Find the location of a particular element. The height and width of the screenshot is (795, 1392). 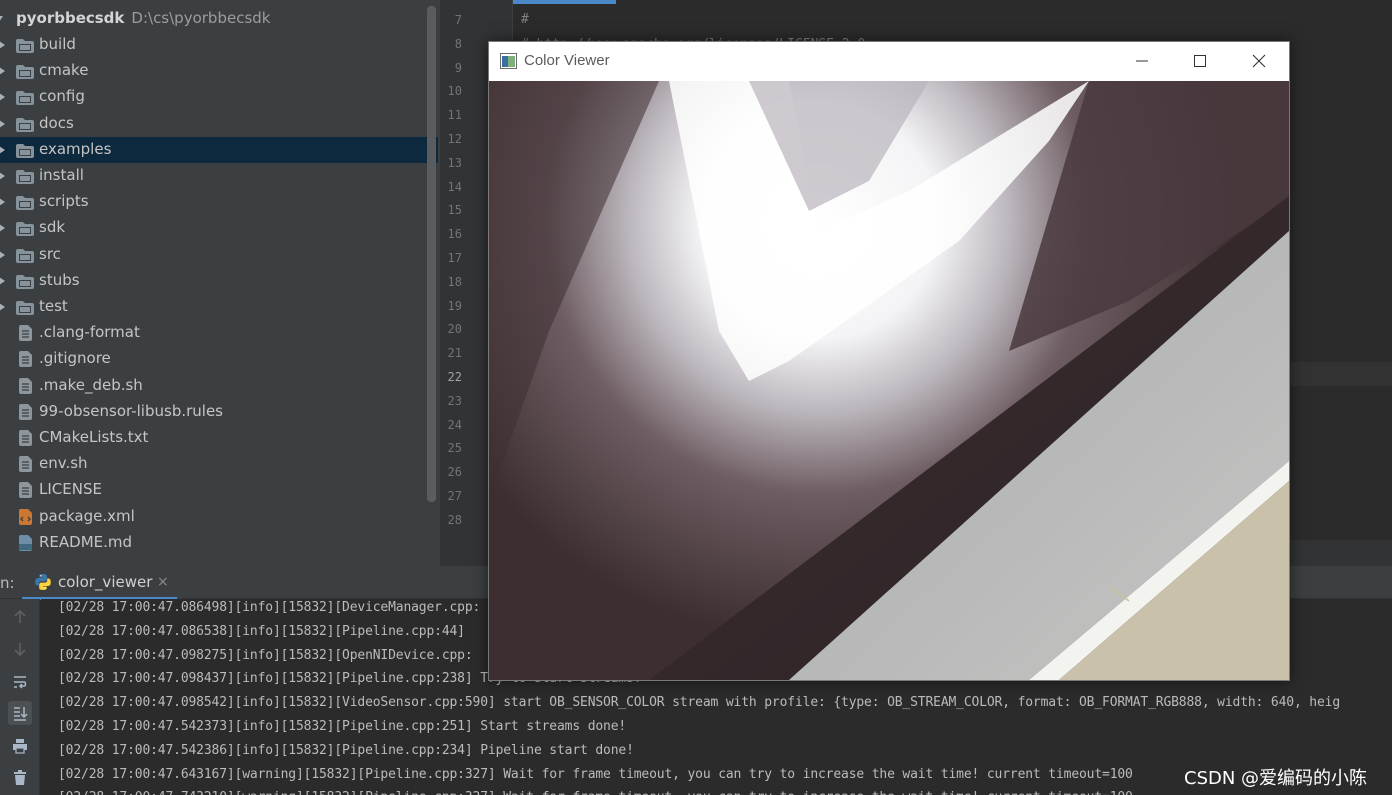

tree-scrollbar is located at coordinates (431, 254).